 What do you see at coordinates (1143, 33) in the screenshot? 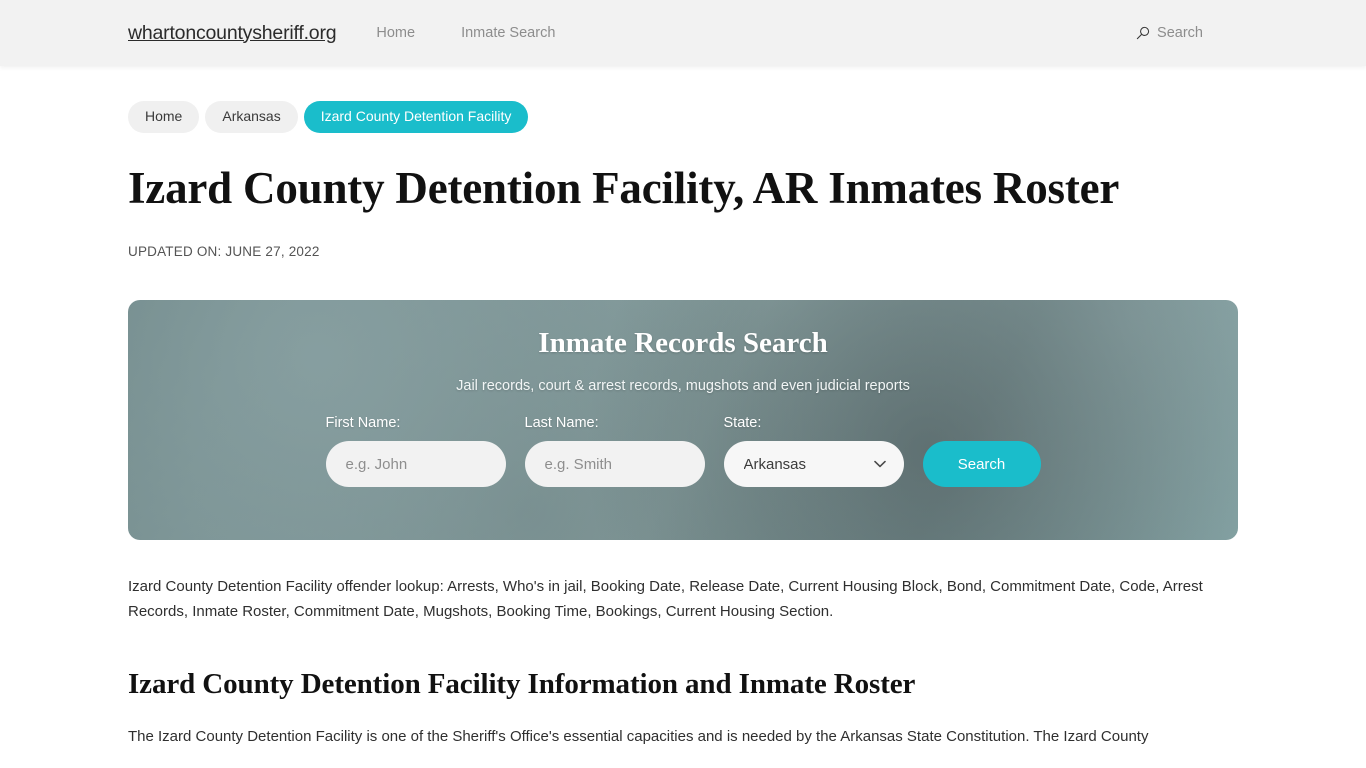
I see `search-icon` at bounding box center [1143, 33].